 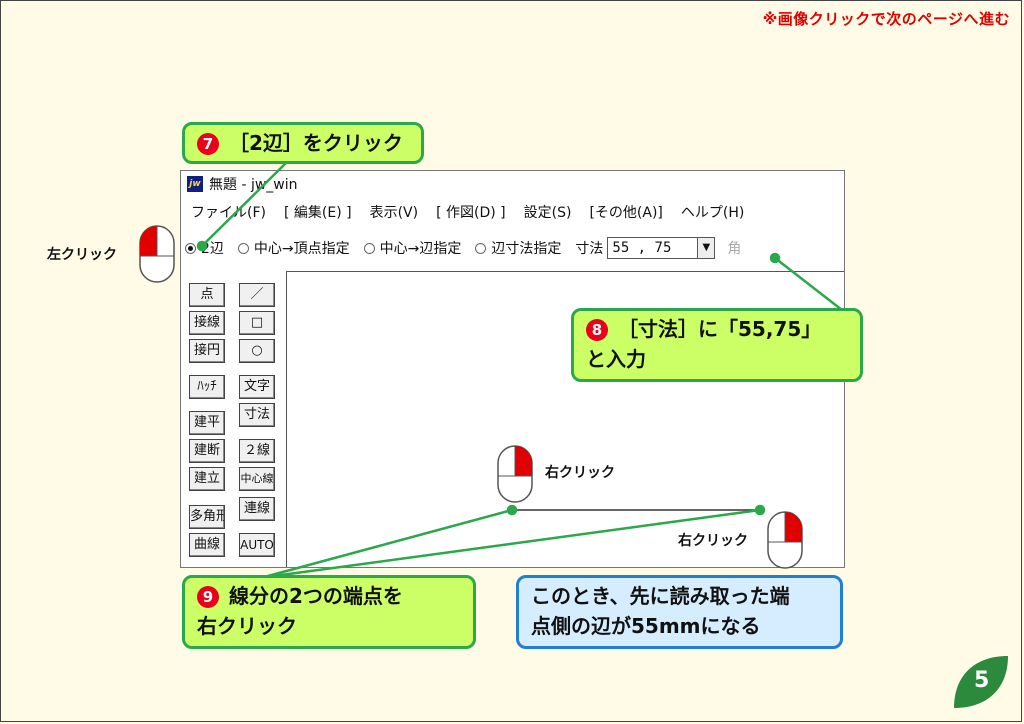 What do you see at coordinates (512, 510) in the screenshot?
I see `endpoint-1-dot` at bounding box center [512, 510].